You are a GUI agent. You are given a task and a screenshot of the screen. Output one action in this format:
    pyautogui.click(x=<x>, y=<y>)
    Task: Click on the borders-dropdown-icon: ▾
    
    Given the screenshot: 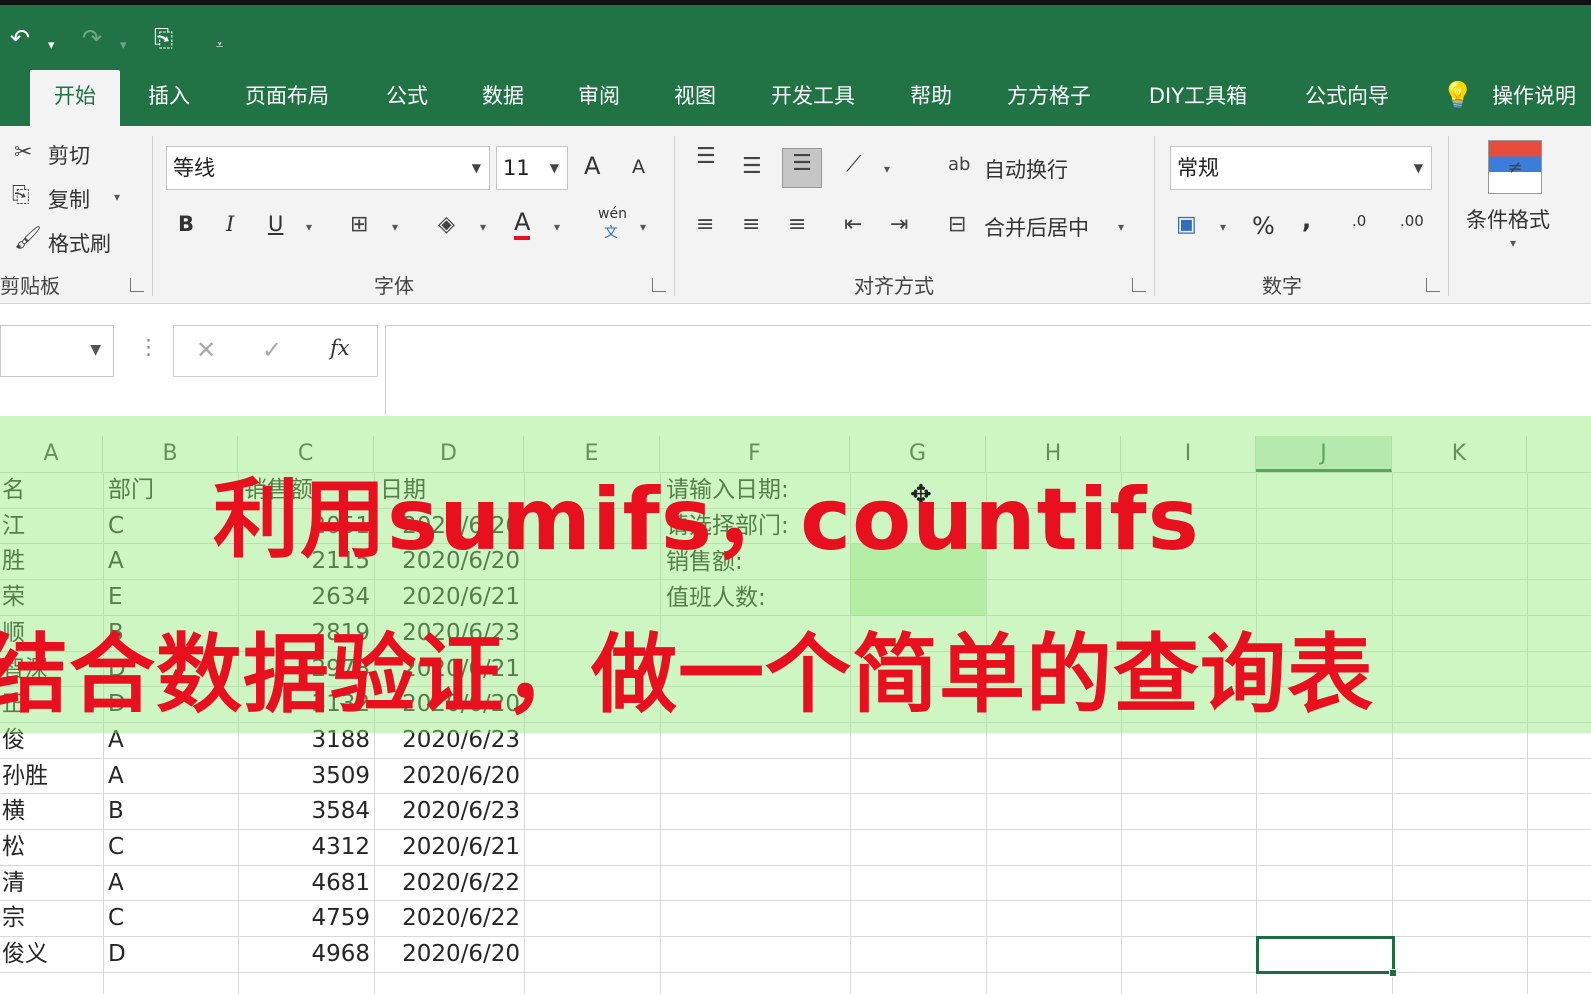 What is the action you would take?
    pyautogui.click(x=395, y=227)
    